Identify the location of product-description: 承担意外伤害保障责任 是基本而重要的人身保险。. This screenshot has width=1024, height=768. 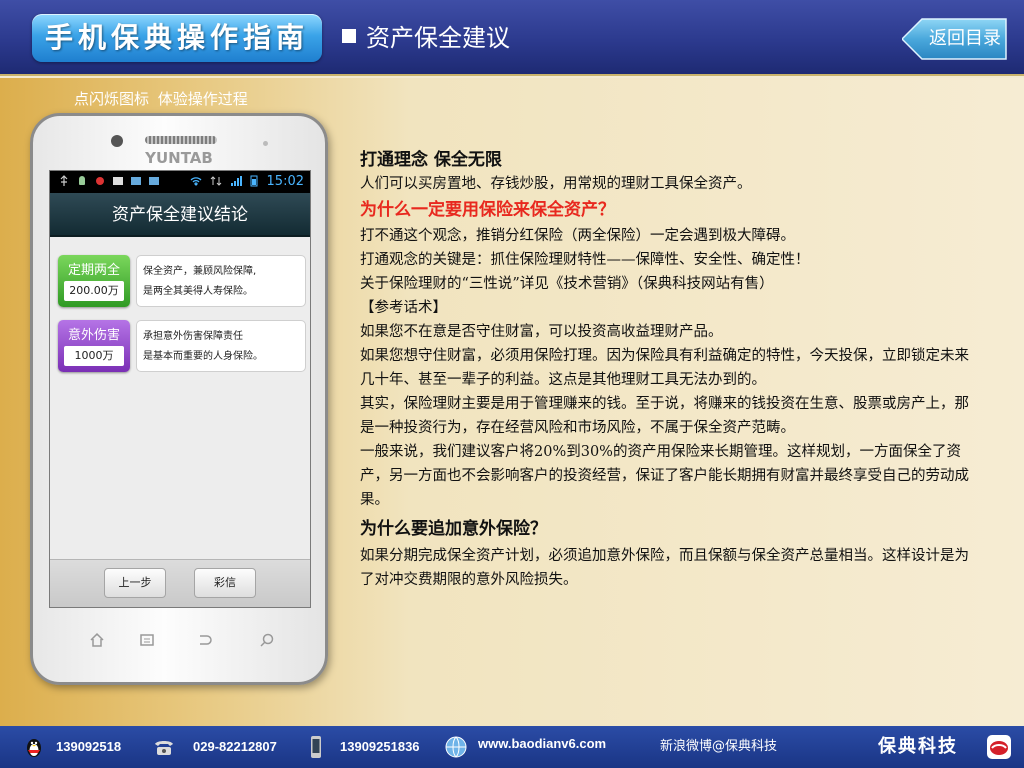
(221, 346).